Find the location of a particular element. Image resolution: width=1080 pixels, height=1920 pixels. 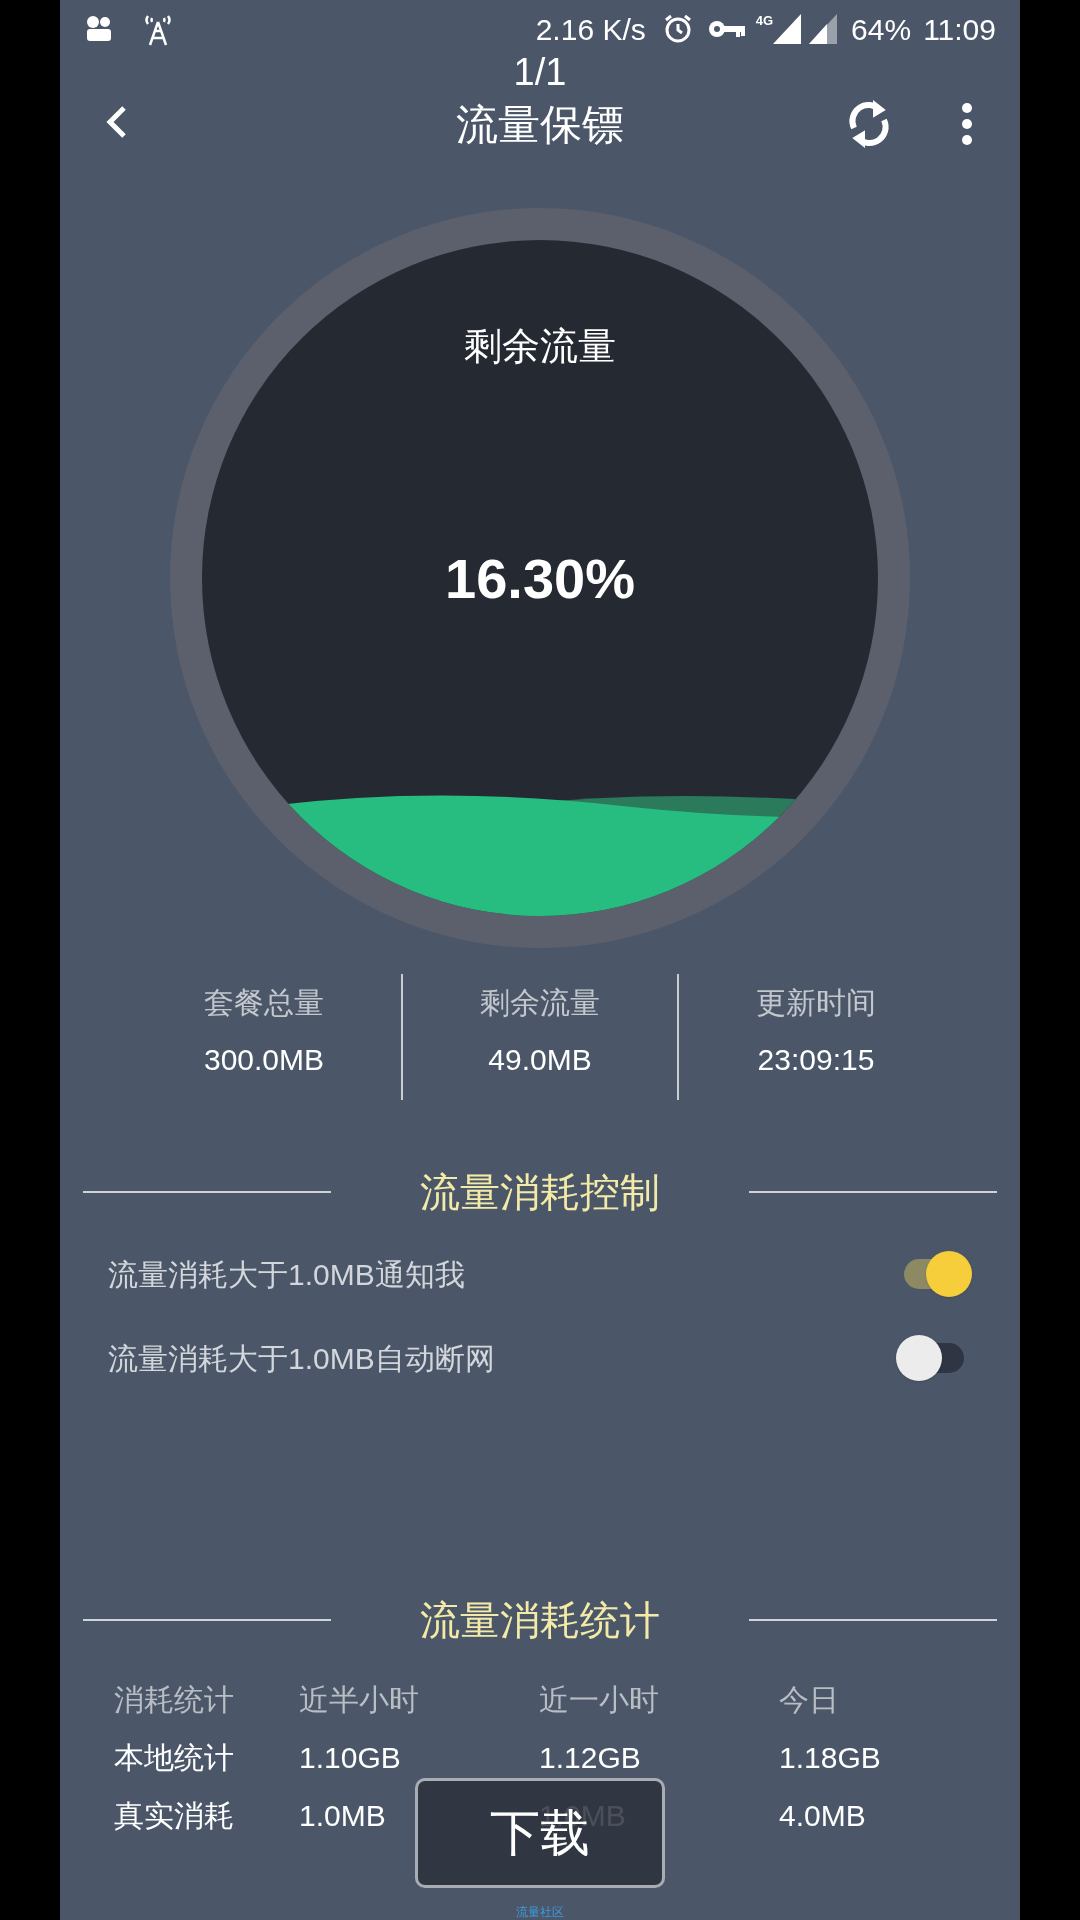

key-icon is located at coordinates (726, 29).